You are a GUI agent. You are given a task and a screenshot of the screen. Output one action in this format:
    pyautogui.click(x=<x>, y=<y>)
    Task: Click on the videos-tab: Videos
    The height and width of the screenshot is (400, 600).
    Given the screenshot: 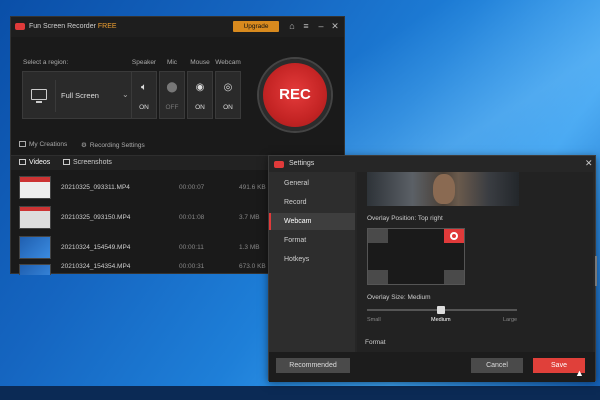 What is the action you would take?
    pyautogui.click(x=34, y=162)
    